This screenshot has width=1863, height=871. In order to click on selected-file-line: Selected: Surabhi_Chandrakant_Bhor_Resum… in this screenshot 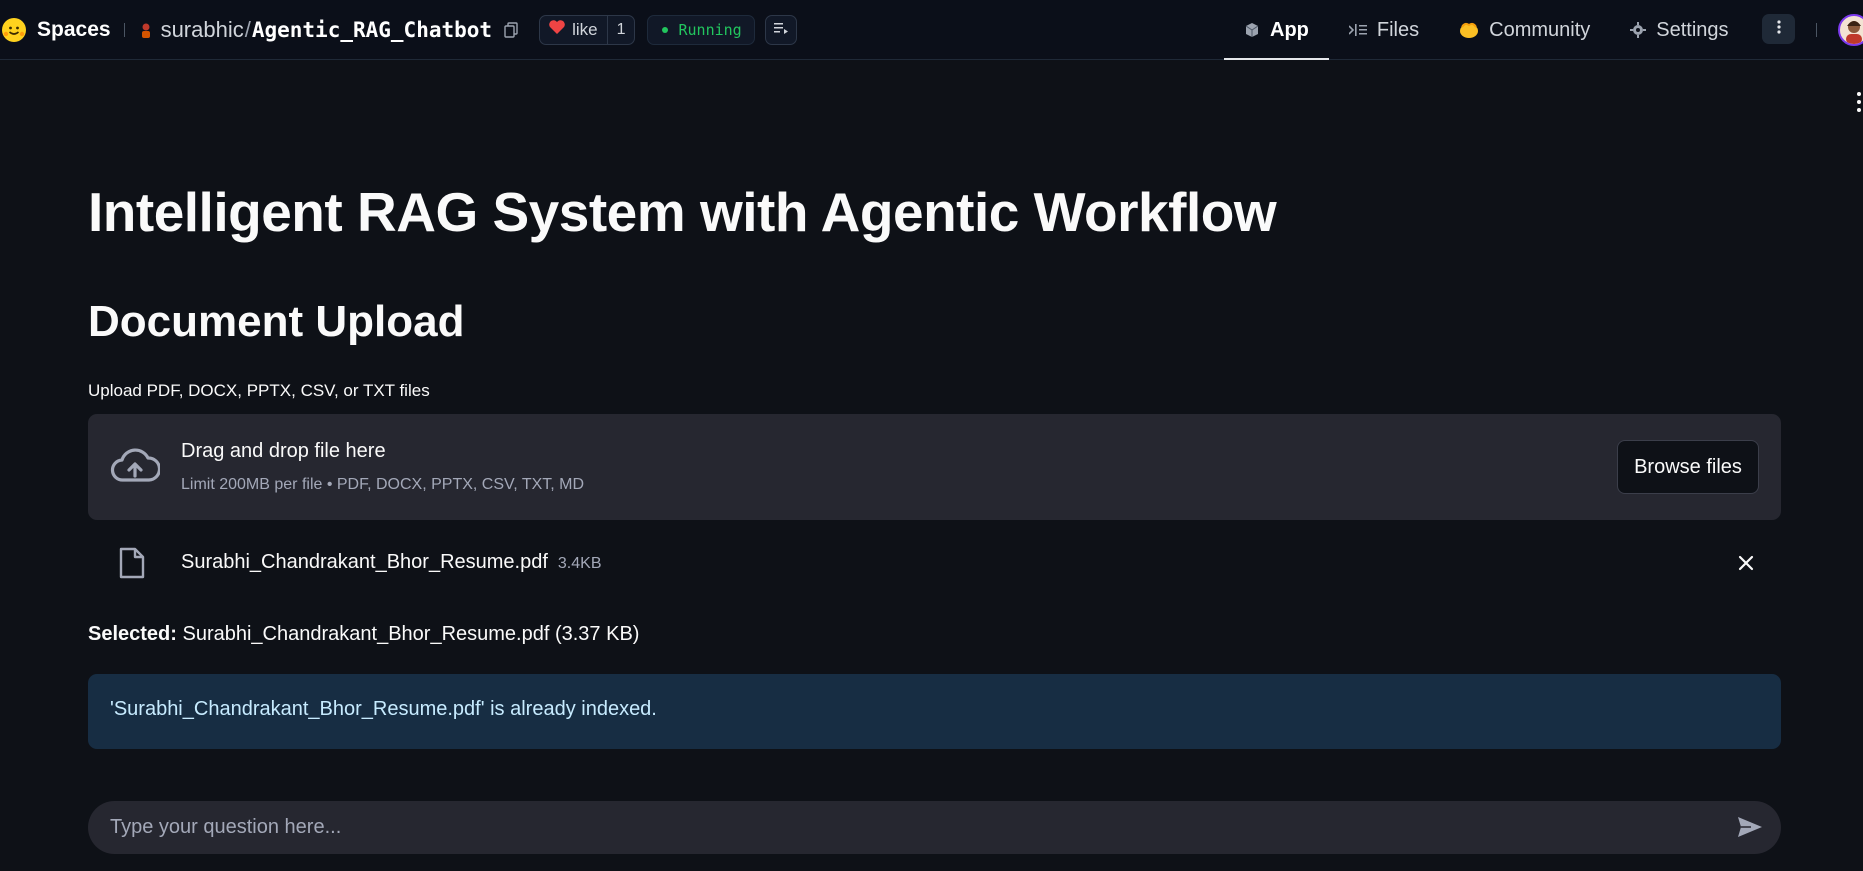, I will do `click(363, 634)`.